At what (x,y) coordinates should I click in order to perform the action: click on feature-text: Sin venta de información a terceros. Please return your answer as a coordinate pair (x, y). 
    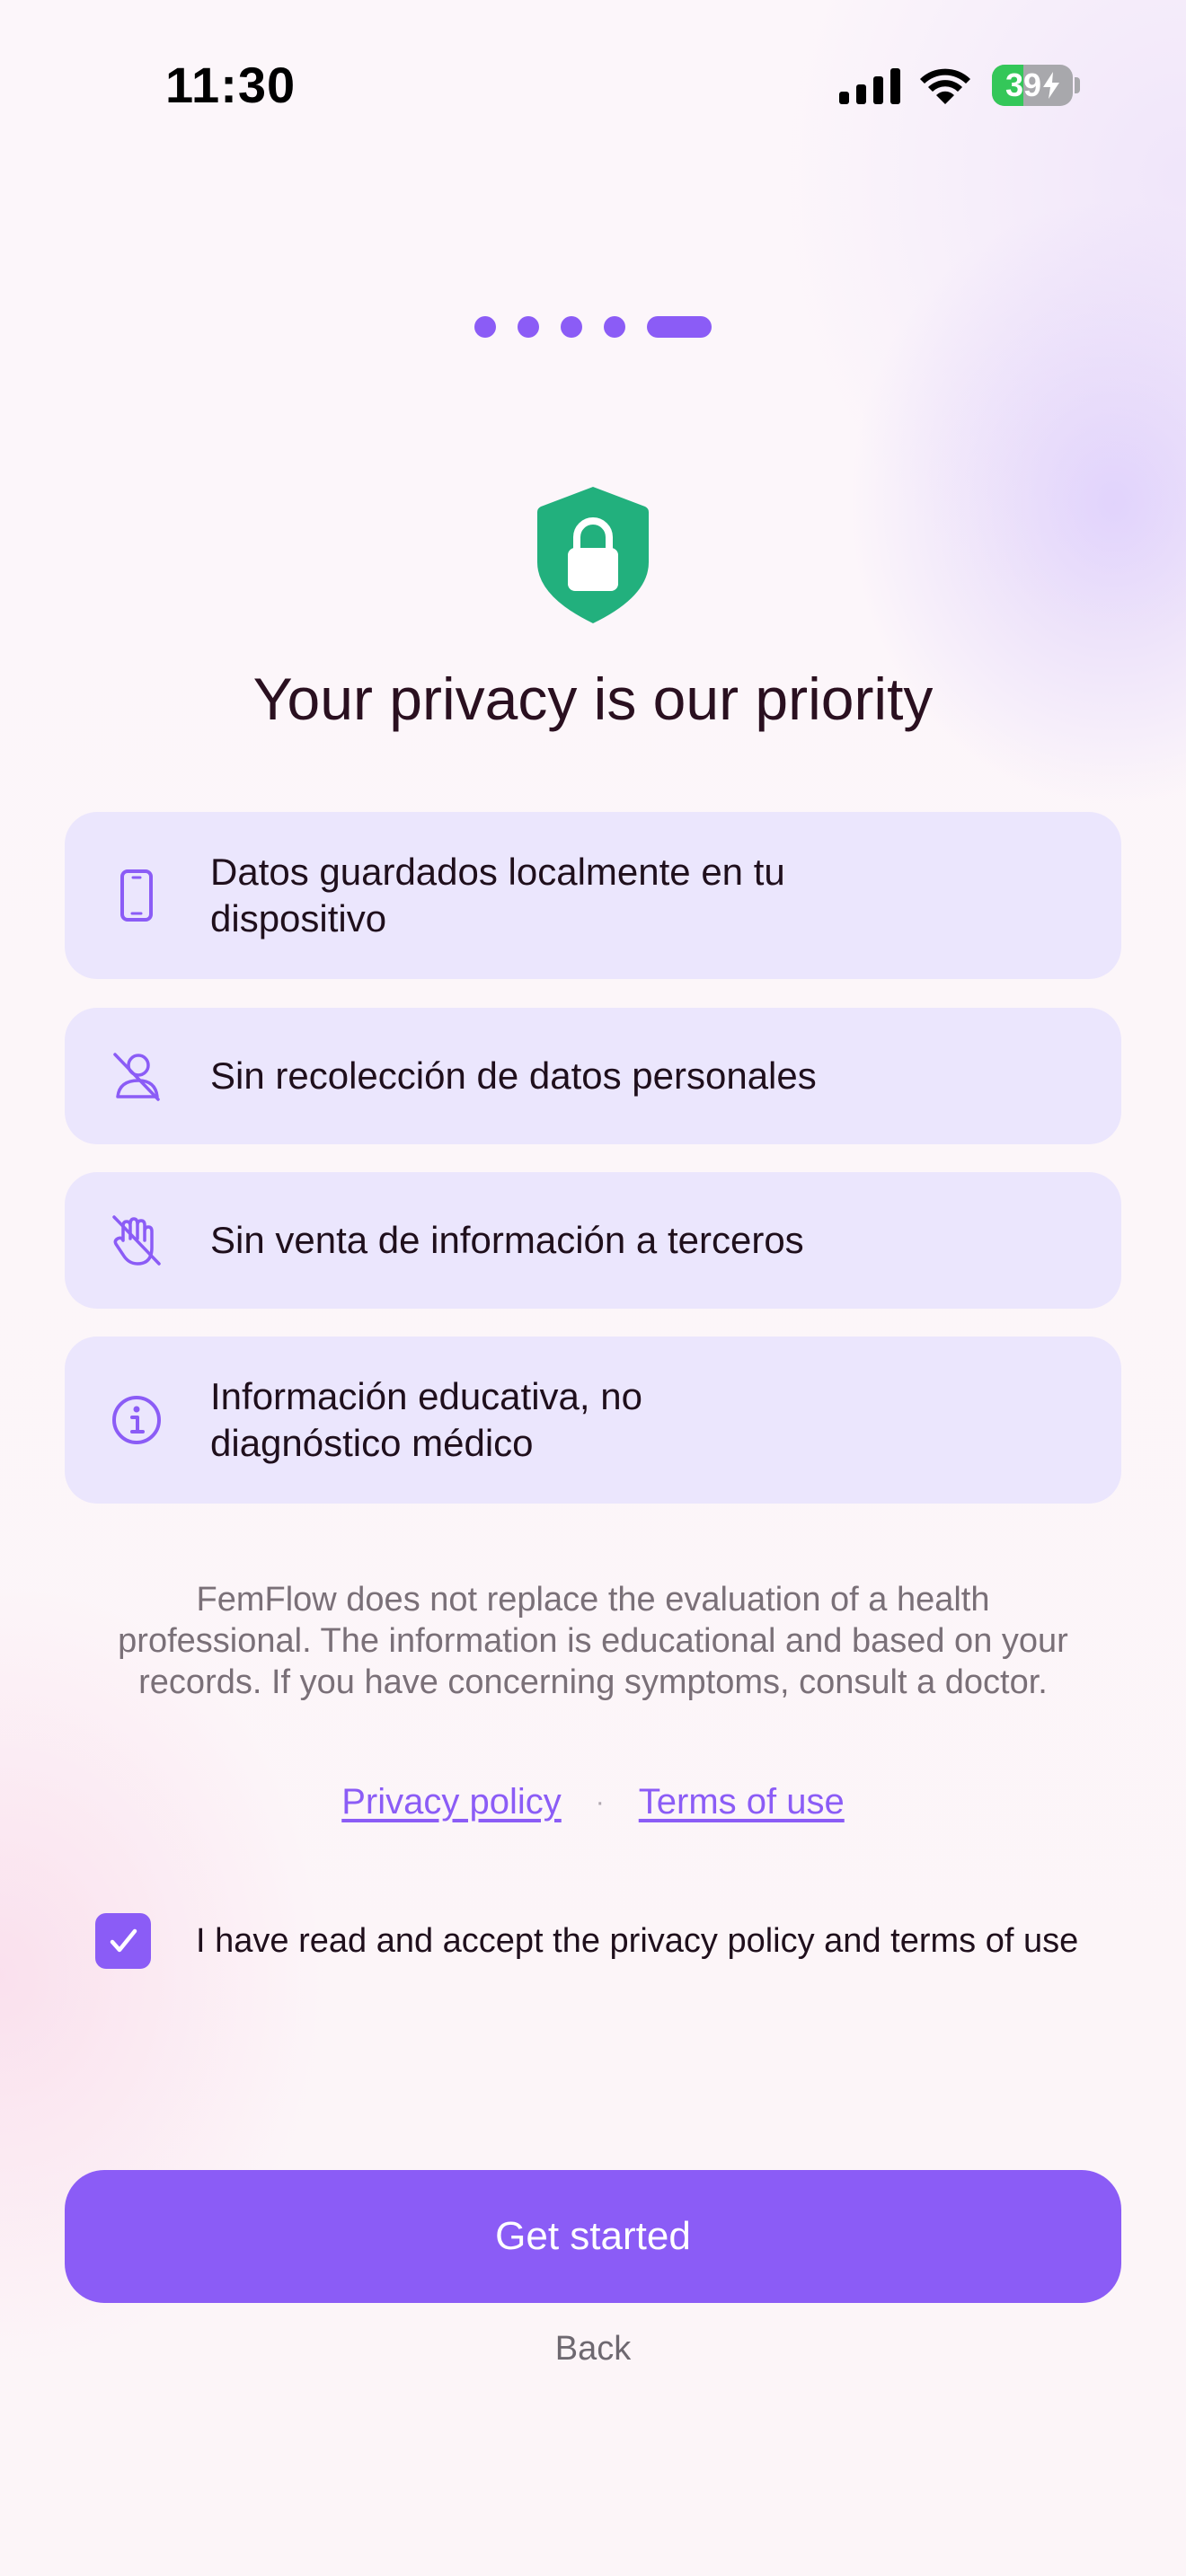
    Looking at the image, I should click on (578, 1240).